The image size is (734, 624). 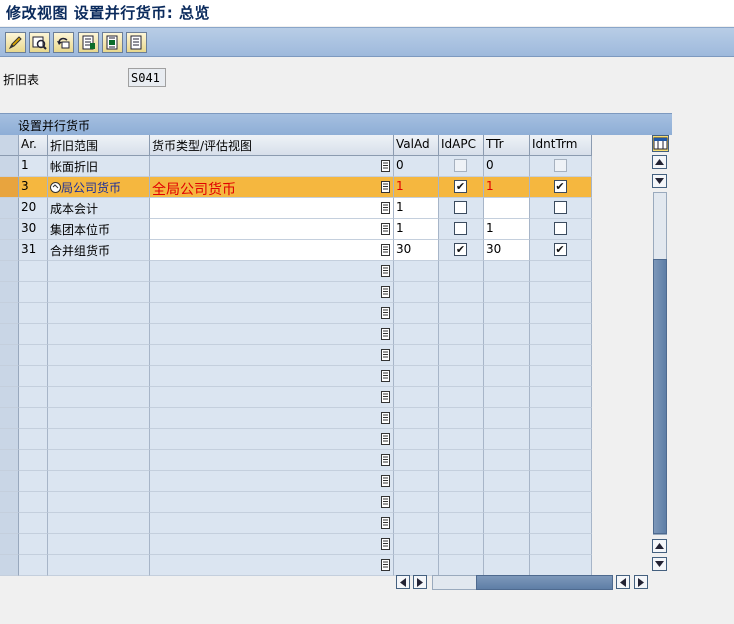 What do you see at coordinates (623, 582) in the screenshot?
I see `scroll-left-end-icon` at bounding box center [623, 582].